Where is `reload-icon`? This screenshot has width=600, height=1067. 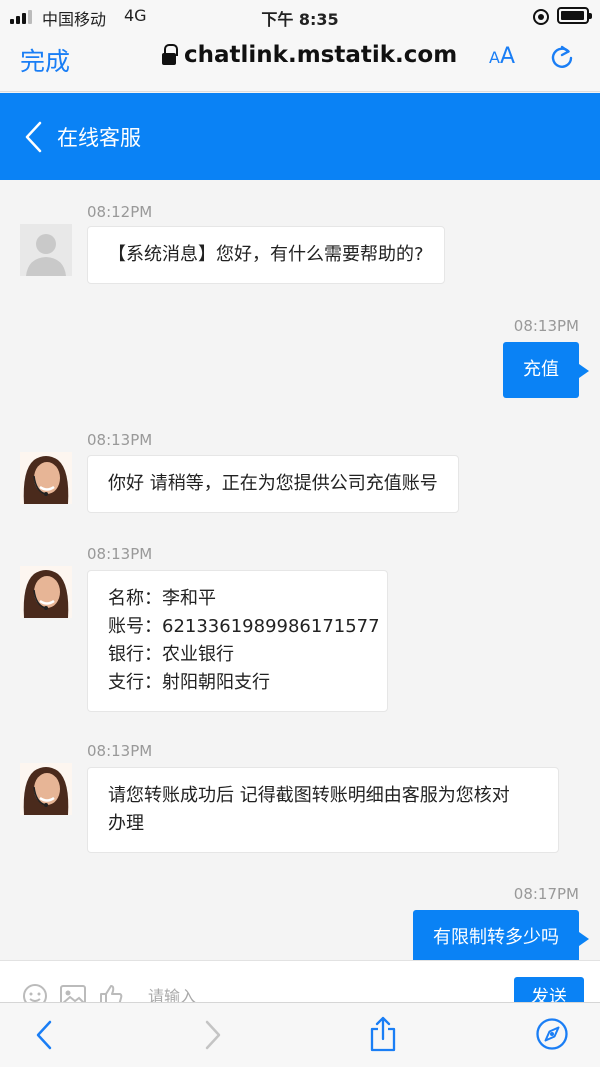 reload-icon is located at coordinates (562, 60).